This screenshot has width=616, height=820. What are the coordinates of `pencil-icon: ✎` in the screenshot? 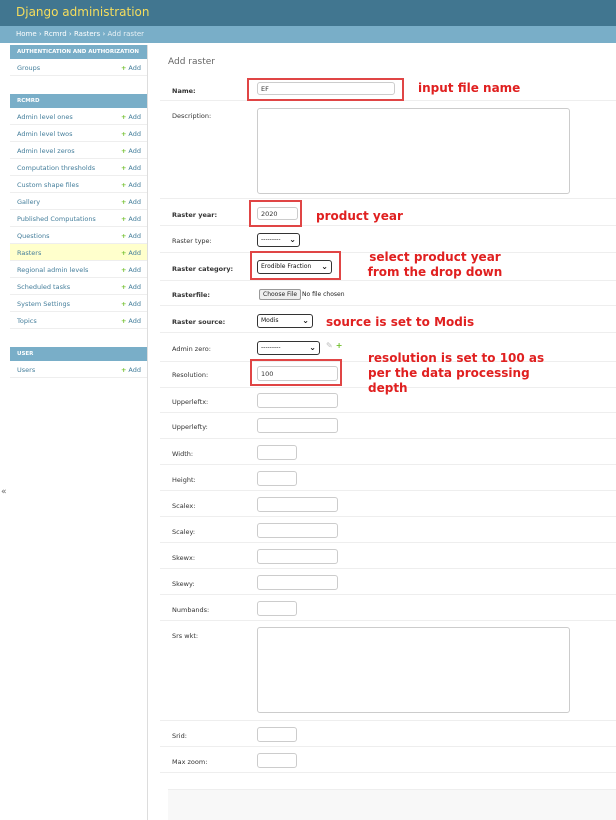 It's located at (329, 345).